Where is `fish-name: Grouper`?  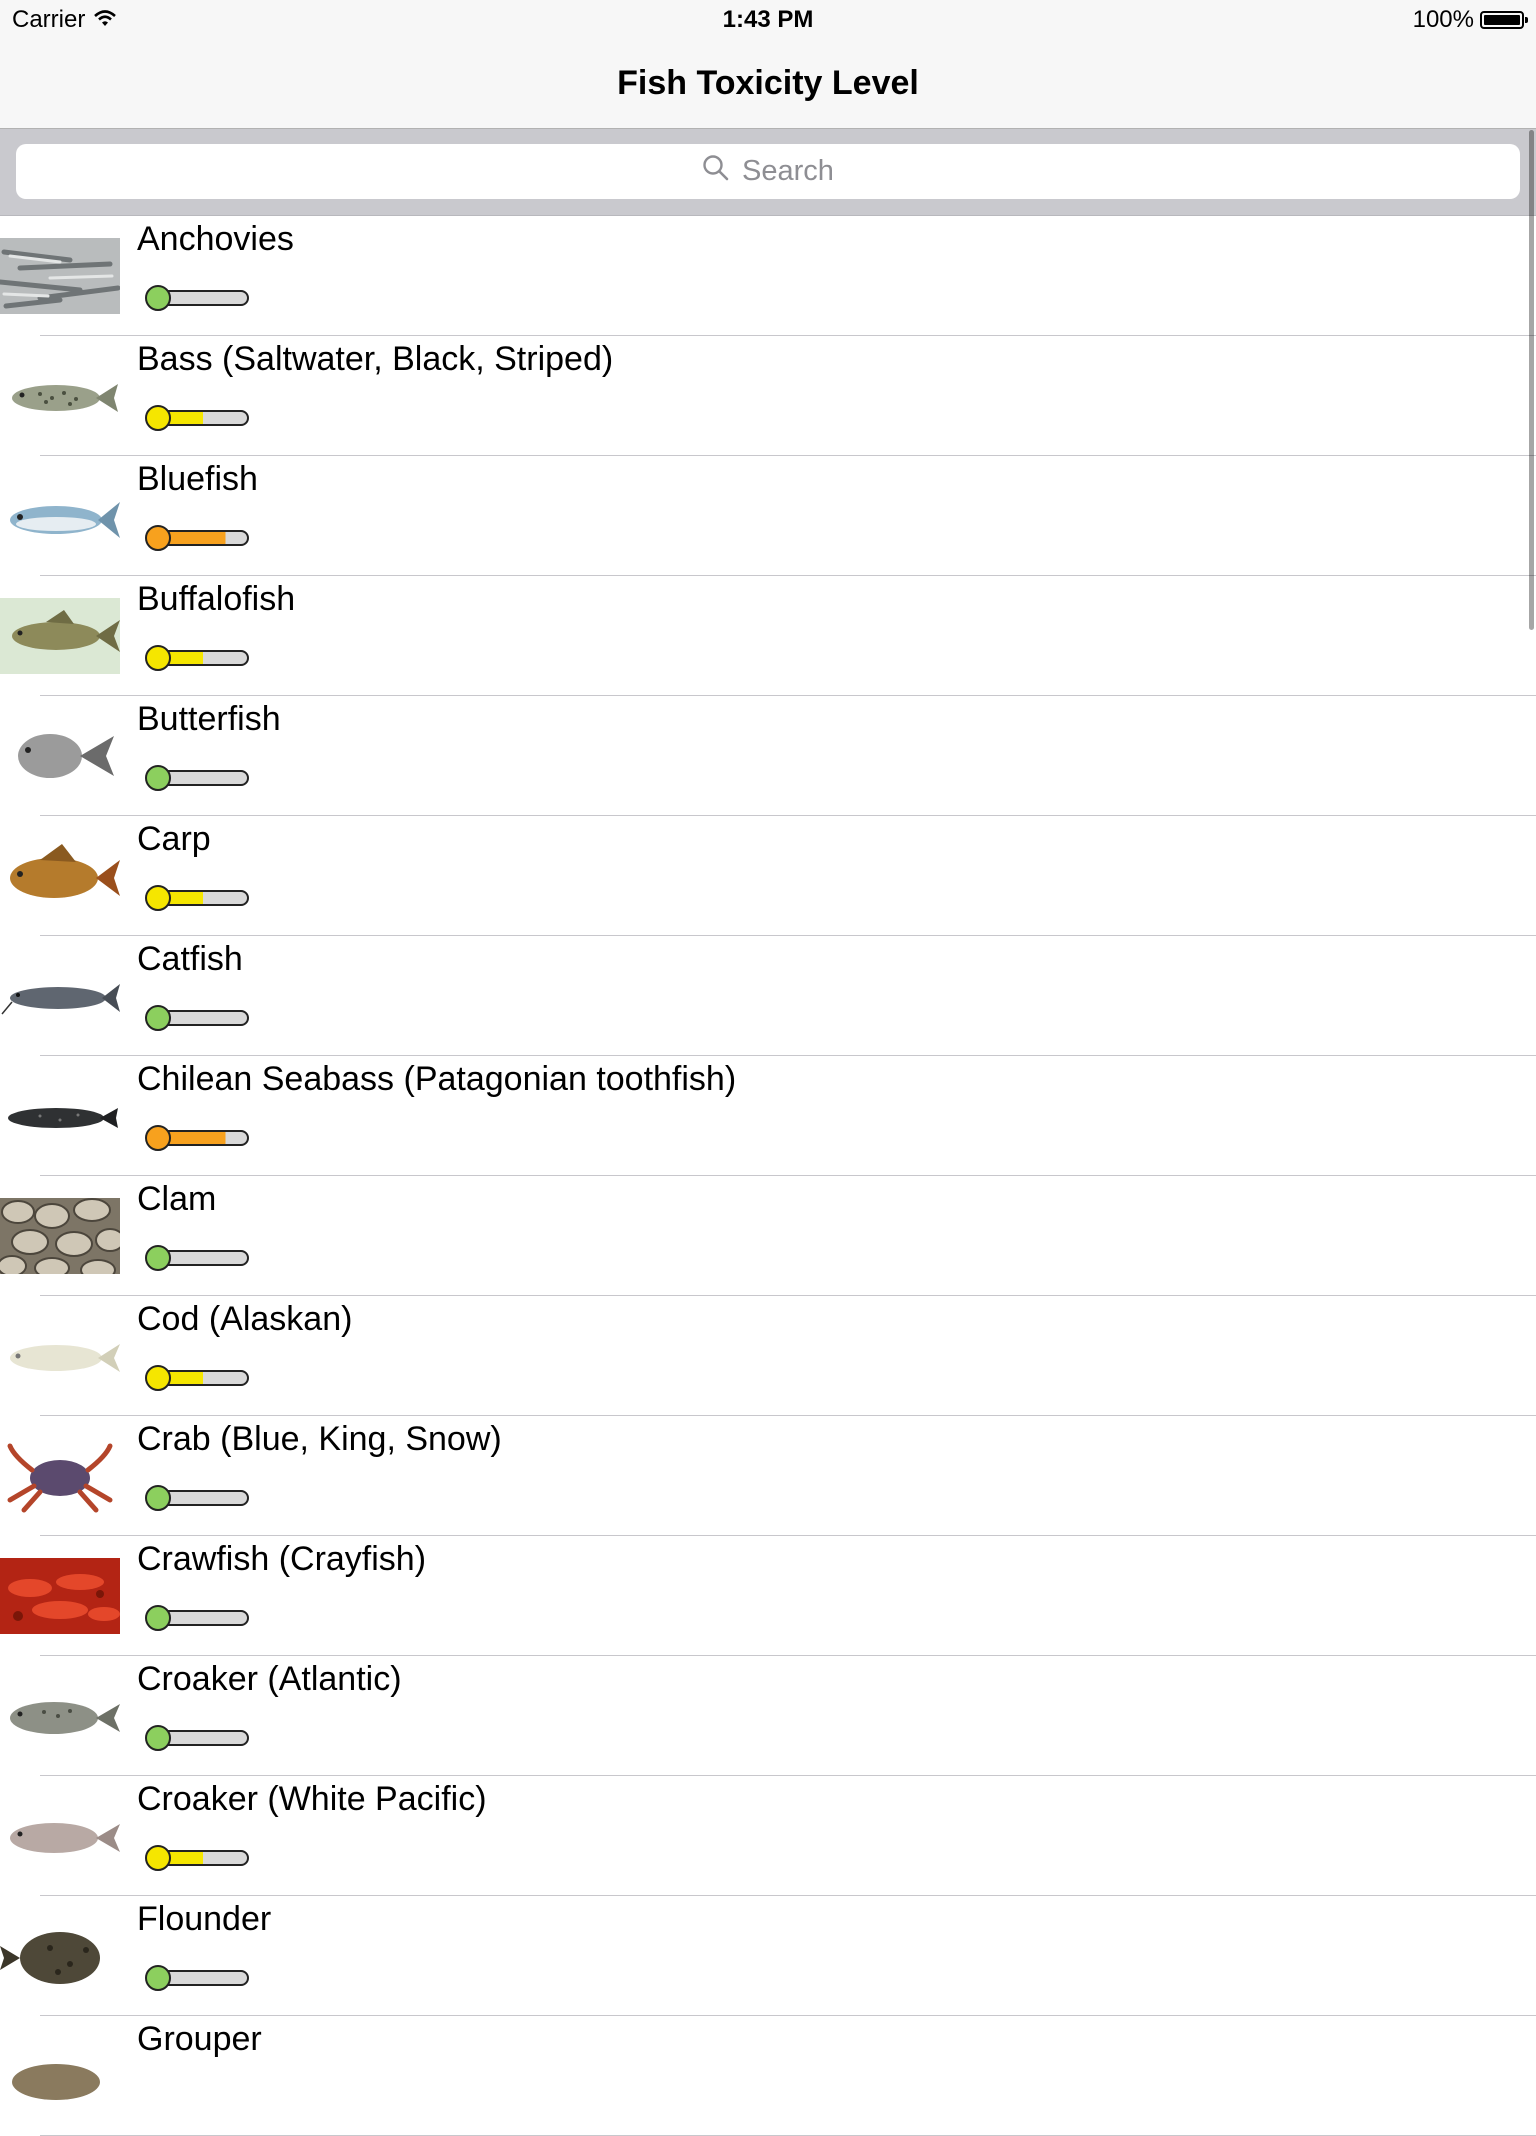 fish-name: Grouper is located at coordinates (199, 2039).